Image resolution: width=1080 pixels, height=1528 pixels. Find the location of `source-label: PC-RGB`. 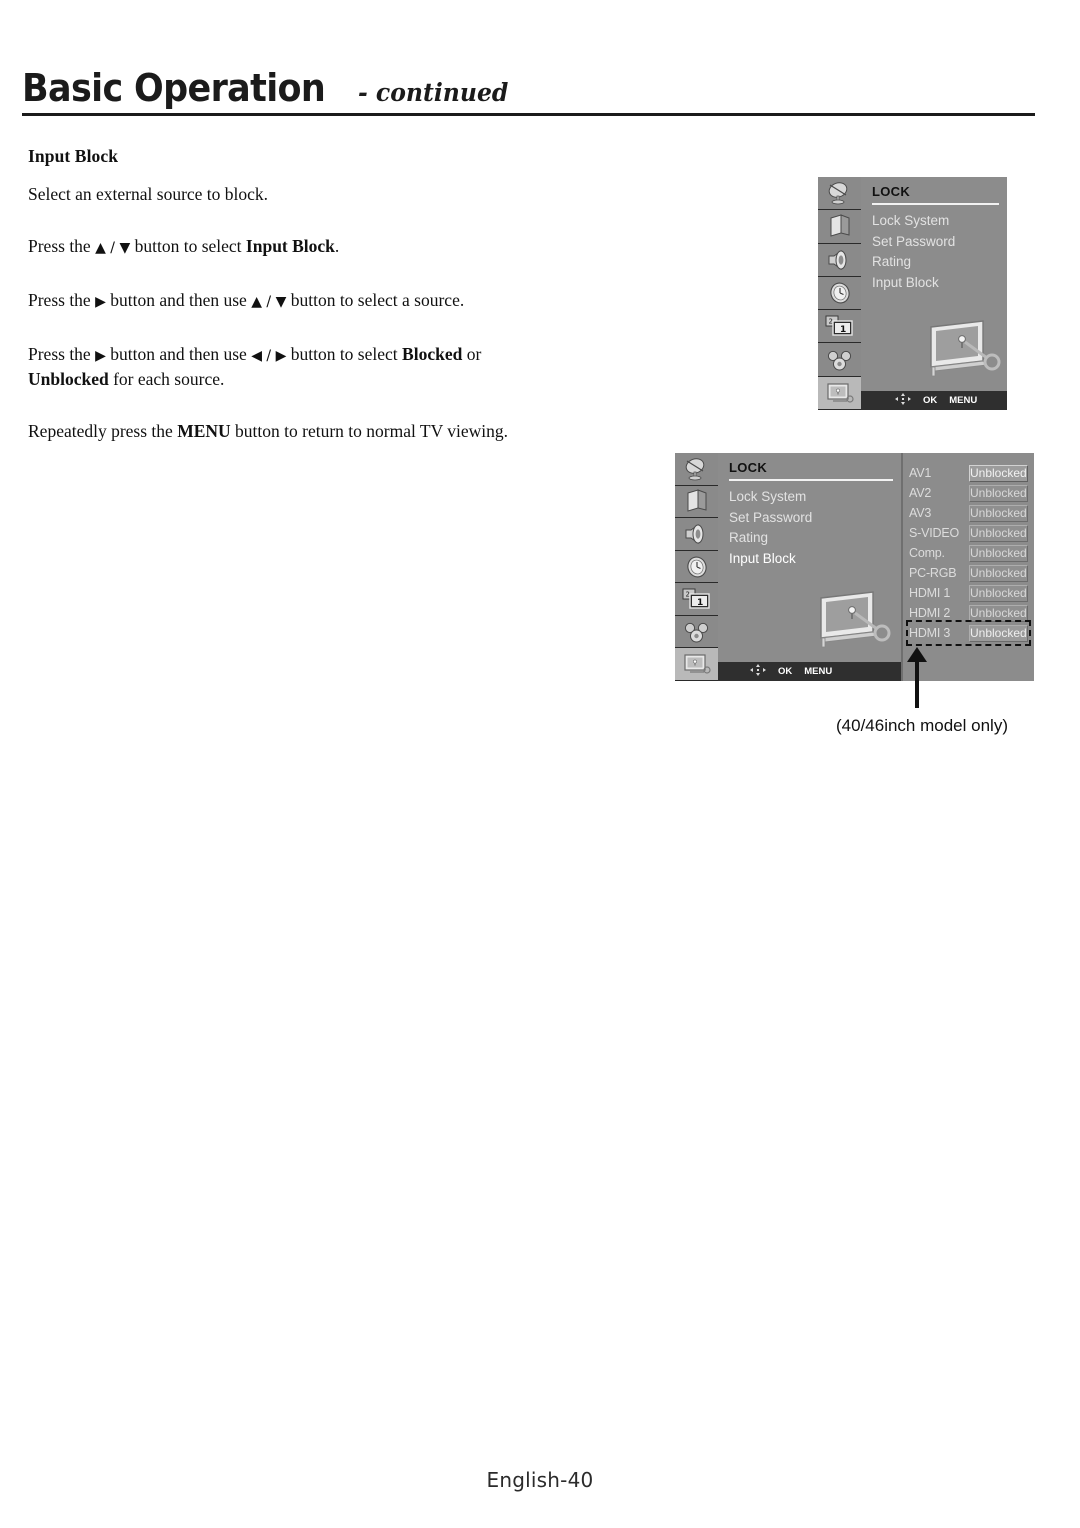

source-label: PC-RGB is located at coordinates (933, 573).